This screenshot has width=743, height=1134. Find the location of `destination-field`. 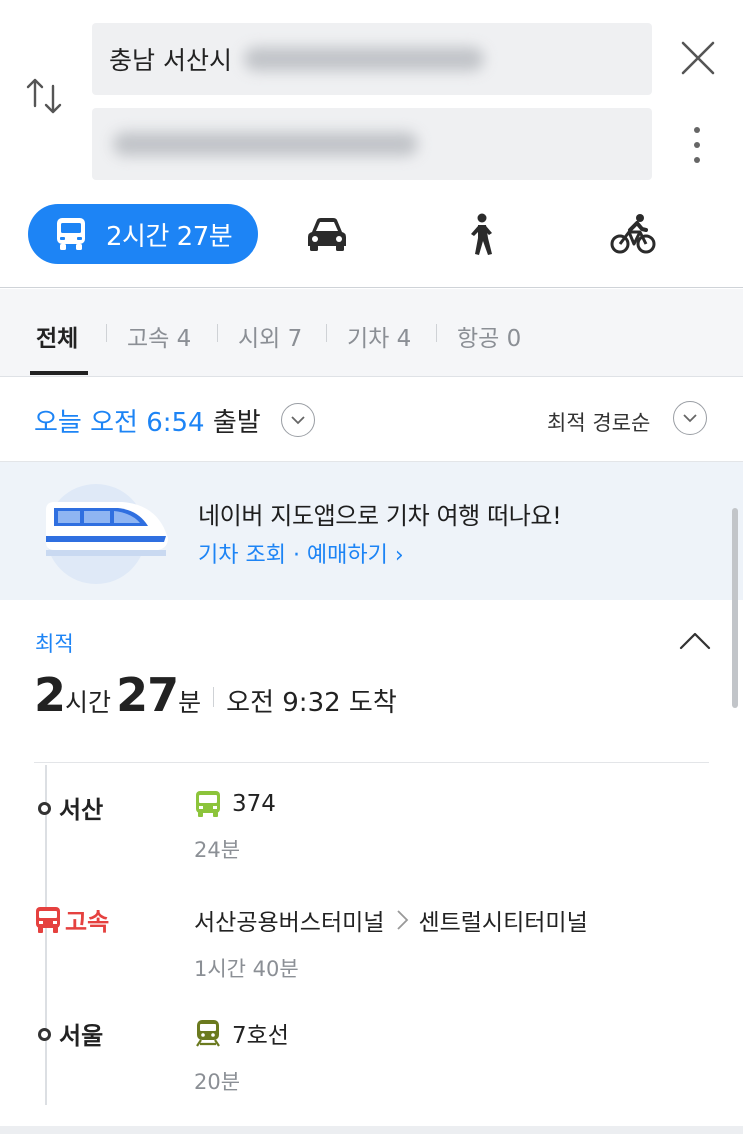

destination-field is located at coordinates (372, 144).